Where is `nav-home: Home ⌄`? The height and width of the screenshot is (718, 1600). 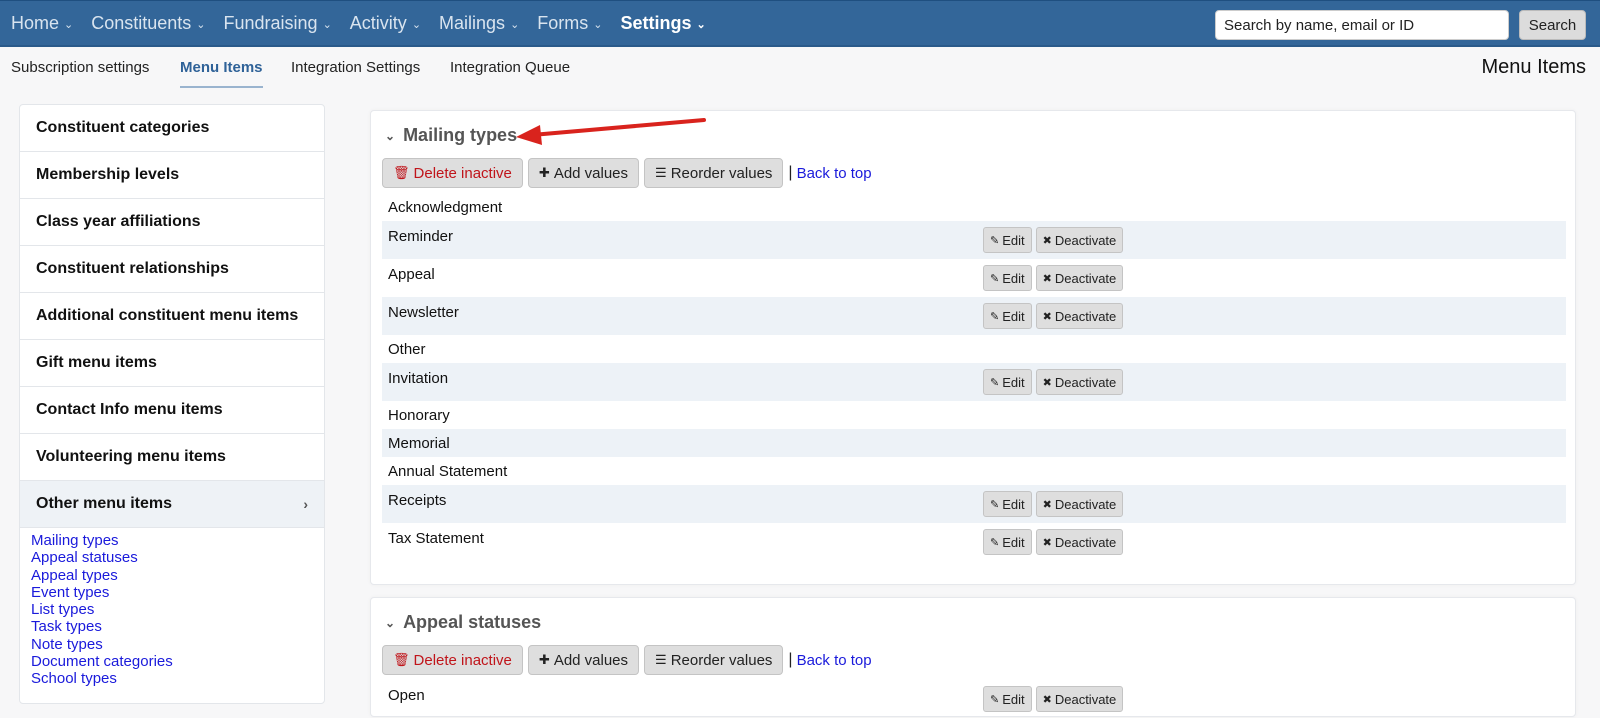
nav-home: Home ⌄ is located at coordinates (42, 23).